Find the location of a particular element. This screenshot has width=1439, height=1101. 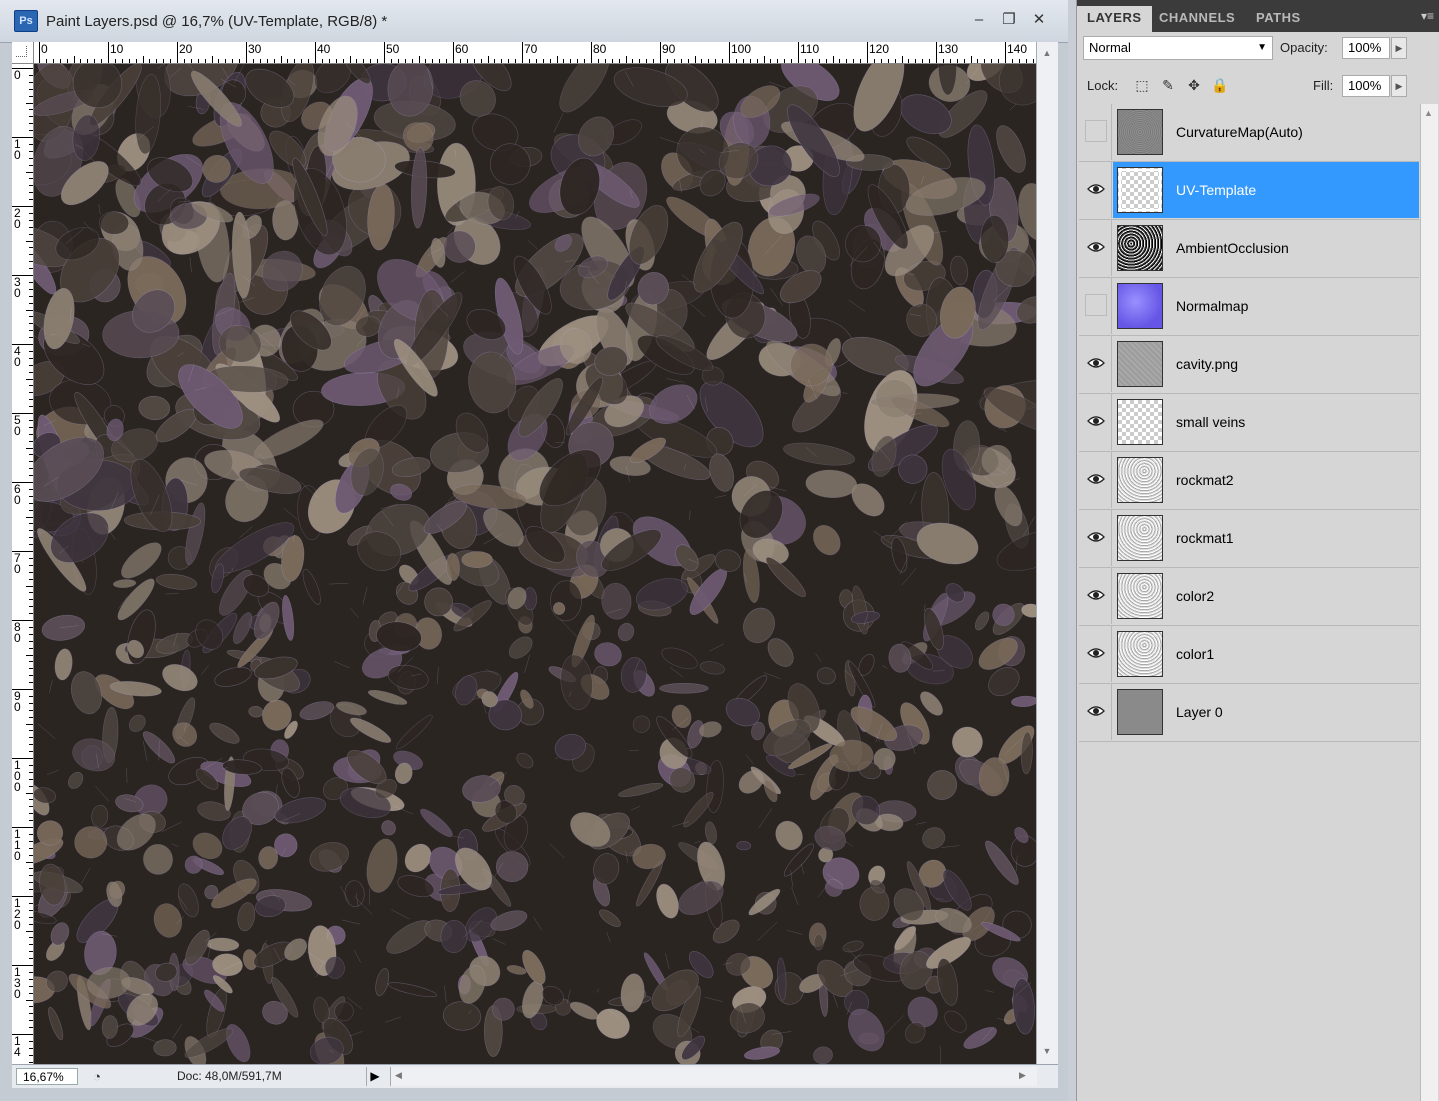

layer-name-area: rockmat2 is located at coordinates (1266, 480).